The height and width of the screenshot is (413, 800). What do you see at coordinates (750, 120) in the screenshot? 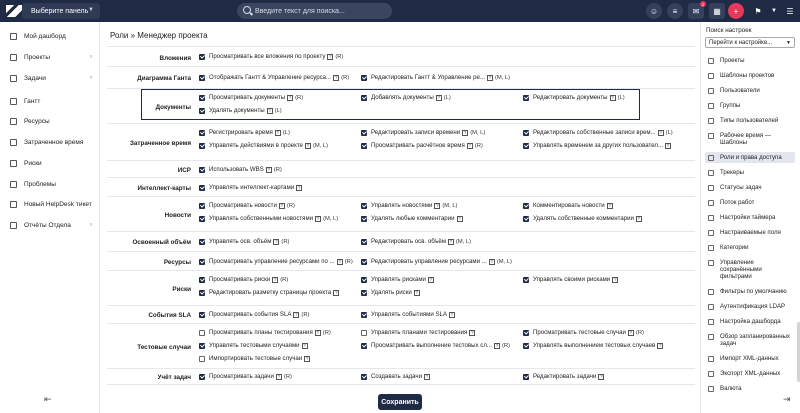
I see `settings-item: Типы пользователей` at bounding box center [750, 120].